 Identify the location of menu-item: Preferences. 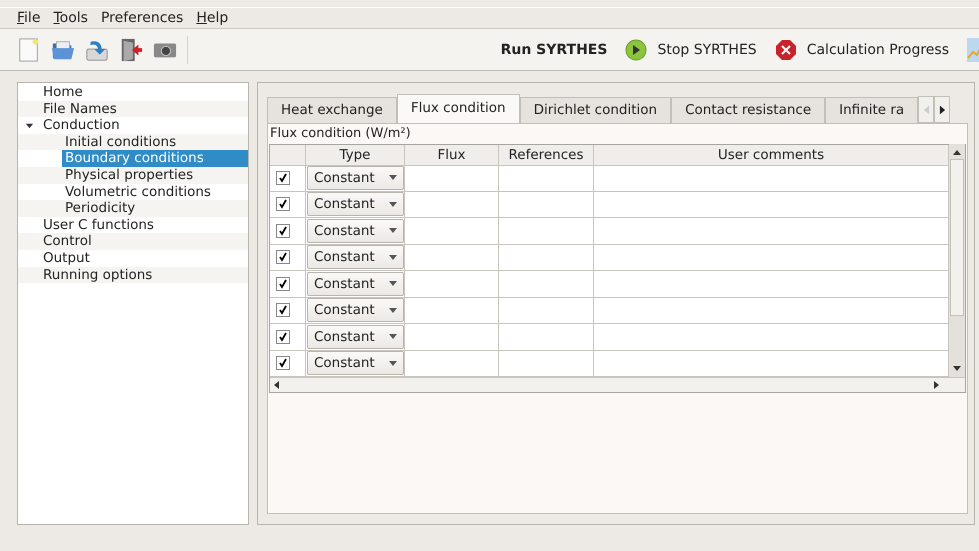
(142, 18).